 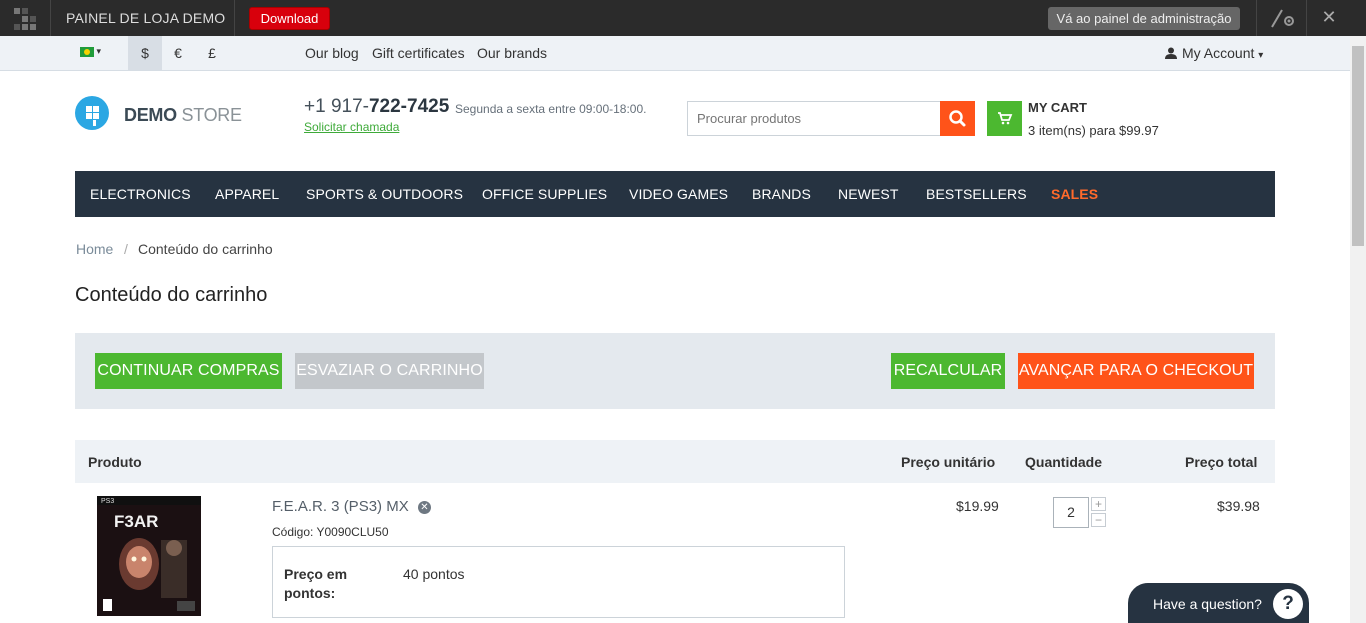 I want to click on question-icon: ?, so click(x=1288, y=604).